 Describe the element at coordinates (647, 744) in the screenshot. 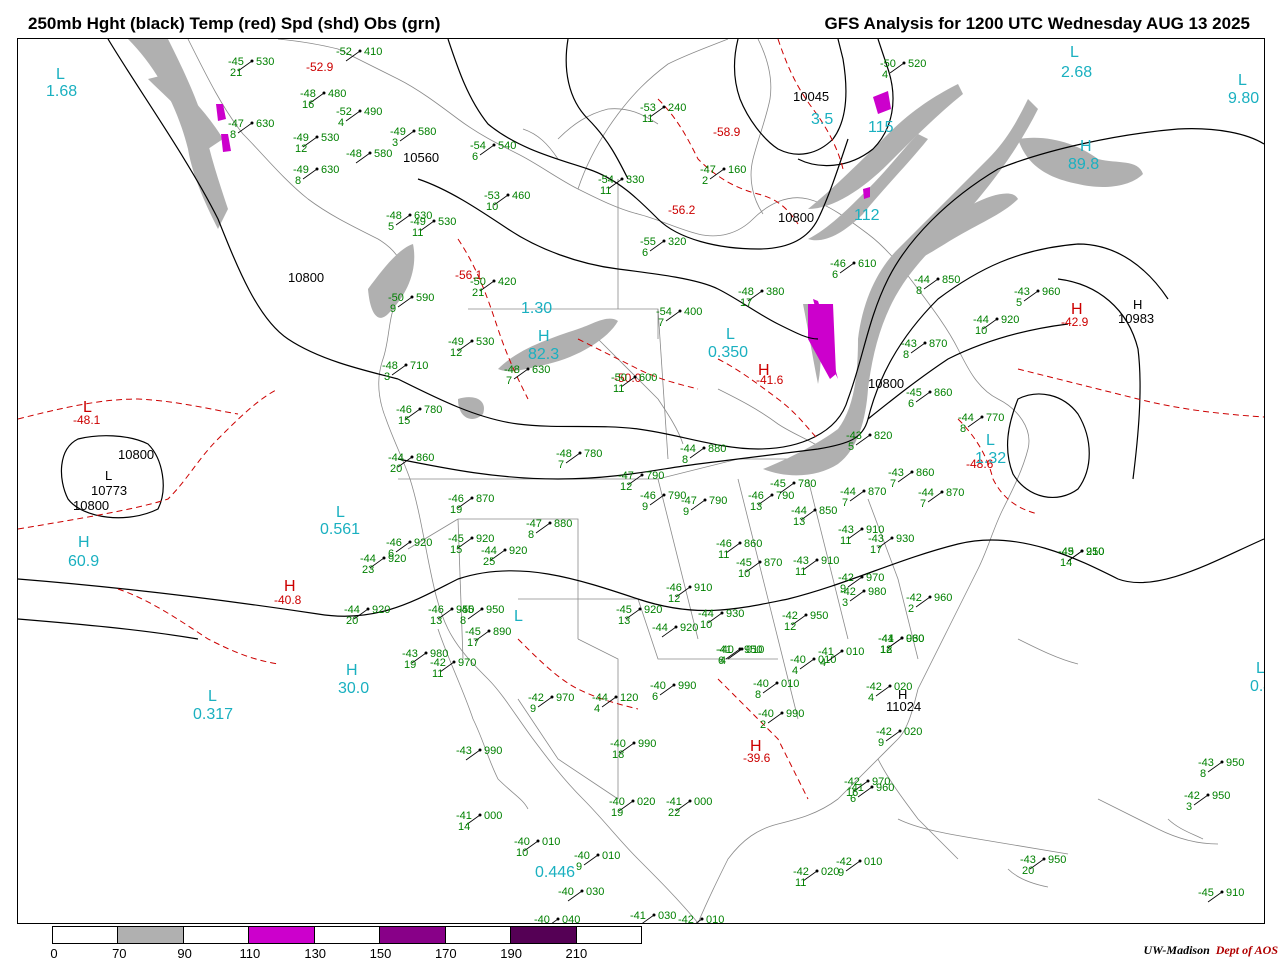

I see `obs-height: 990` at that location.